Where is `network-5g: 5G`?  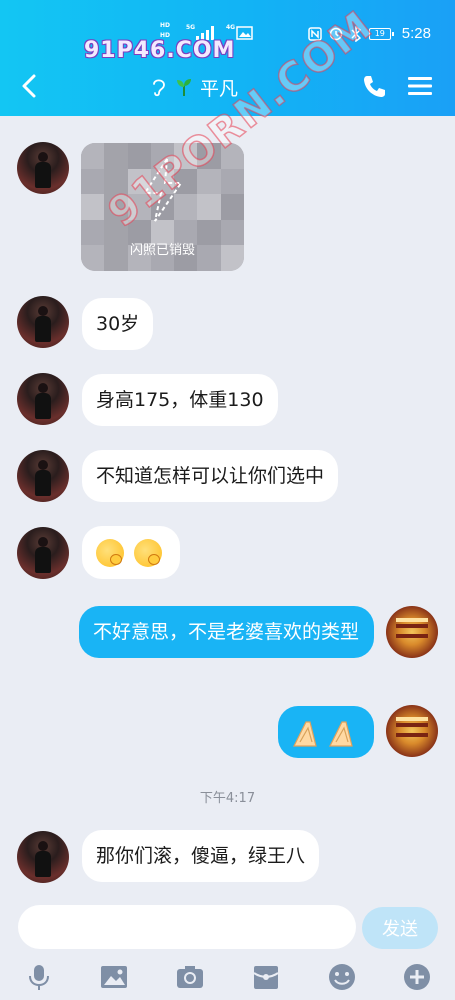
network-5g: 5G is located at coordinates (191, 27).